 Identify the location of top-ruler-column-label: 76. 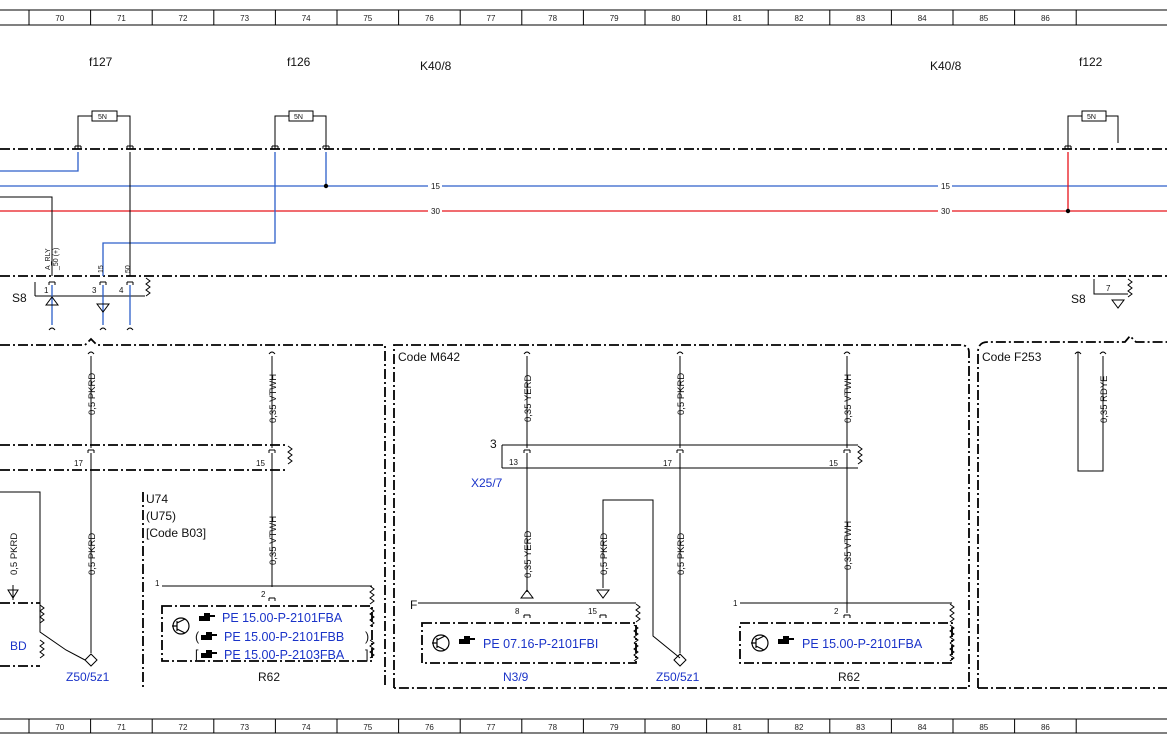
(429, 18).